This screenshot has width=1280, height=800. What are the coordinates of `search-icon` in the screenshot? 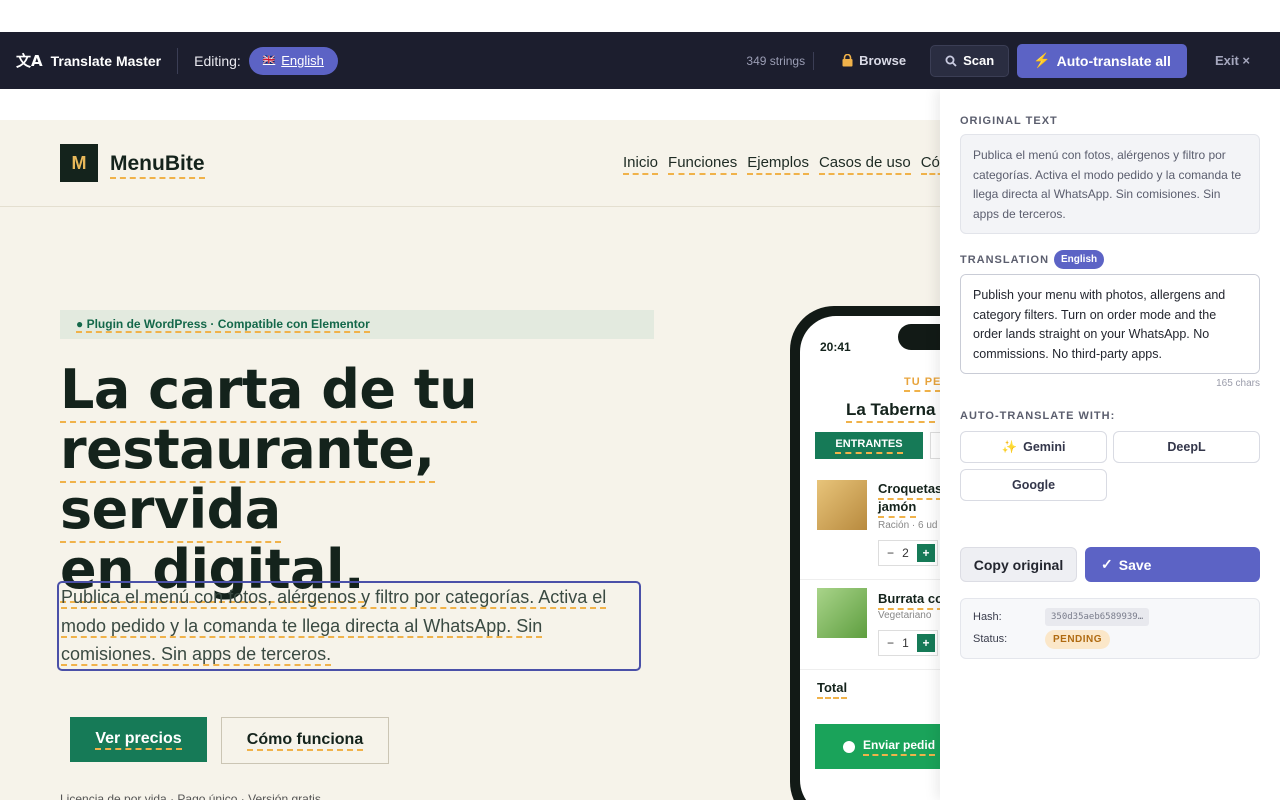 It's located at (951, 61).